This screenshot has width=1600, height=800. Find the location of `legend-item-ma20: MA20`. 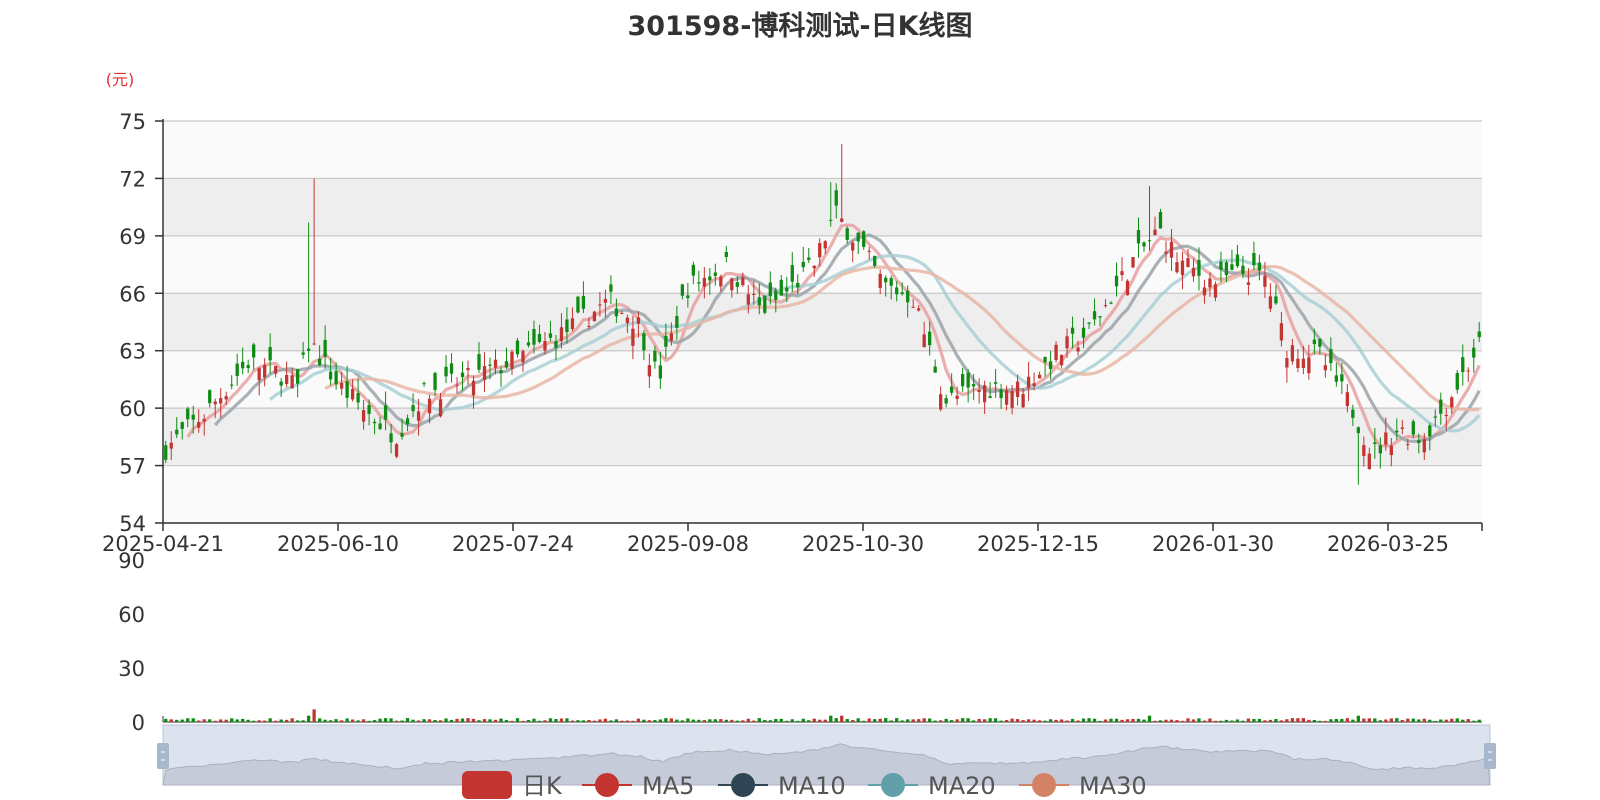

legend-item-ma20: MA20 is located at coordinates (932, 786).